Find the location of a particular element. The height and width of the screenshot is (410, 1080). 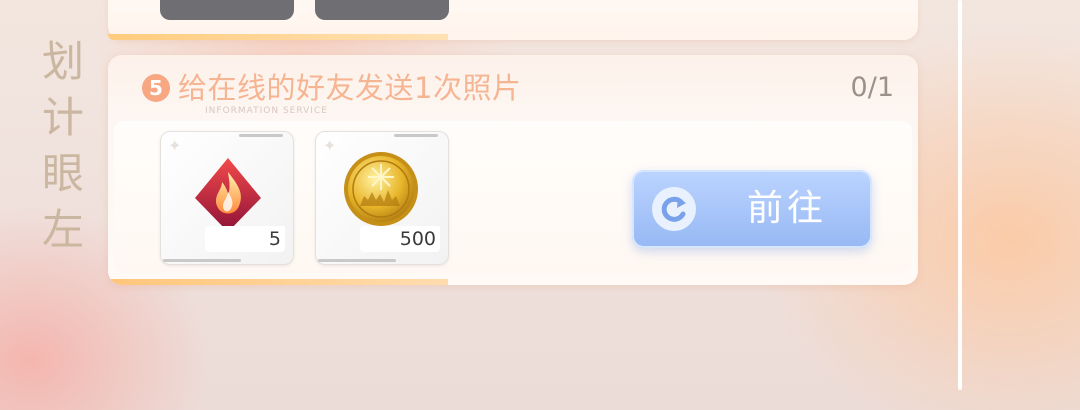

reward-item: ✦ 500 is located at coordinates (382, 198).